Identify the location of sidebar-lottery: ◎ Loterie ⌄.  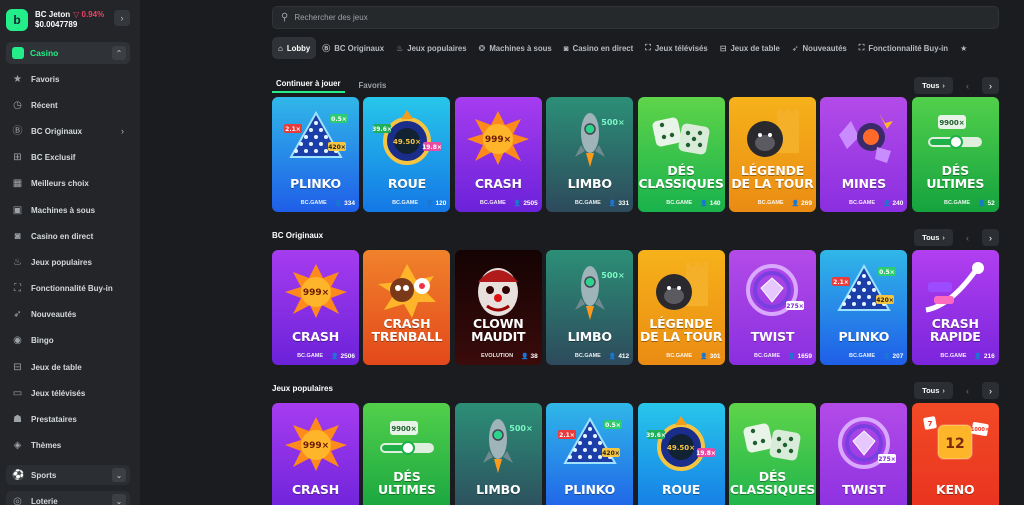
(68, 498).